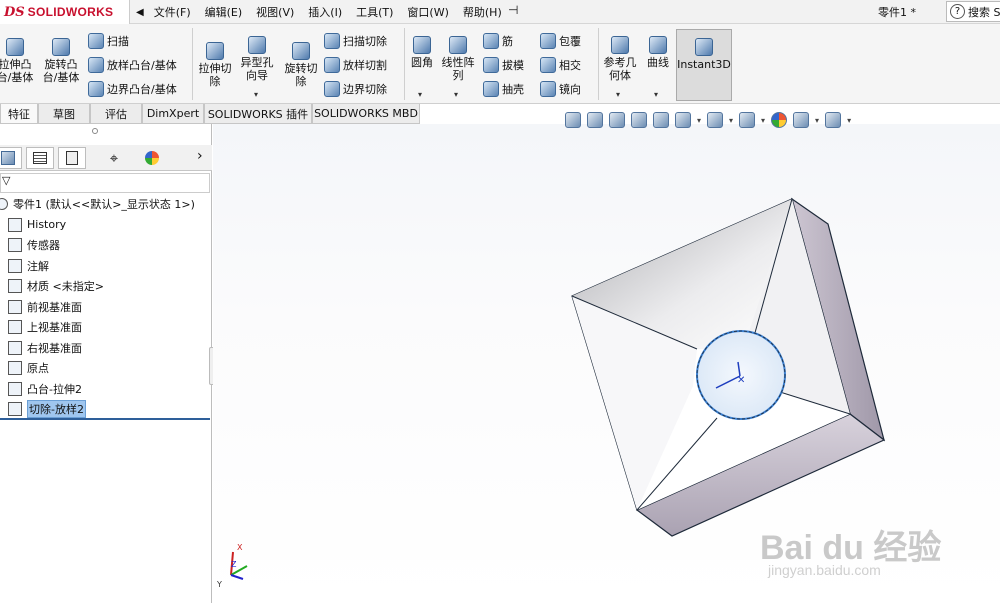 Image resolution: width=1000 pixels, height=603 pixels. What do you see at coordinates (355, 89) in the screenshot?
I see `boundary-cut-button: 边界切除` at bounding box center [355, 89].